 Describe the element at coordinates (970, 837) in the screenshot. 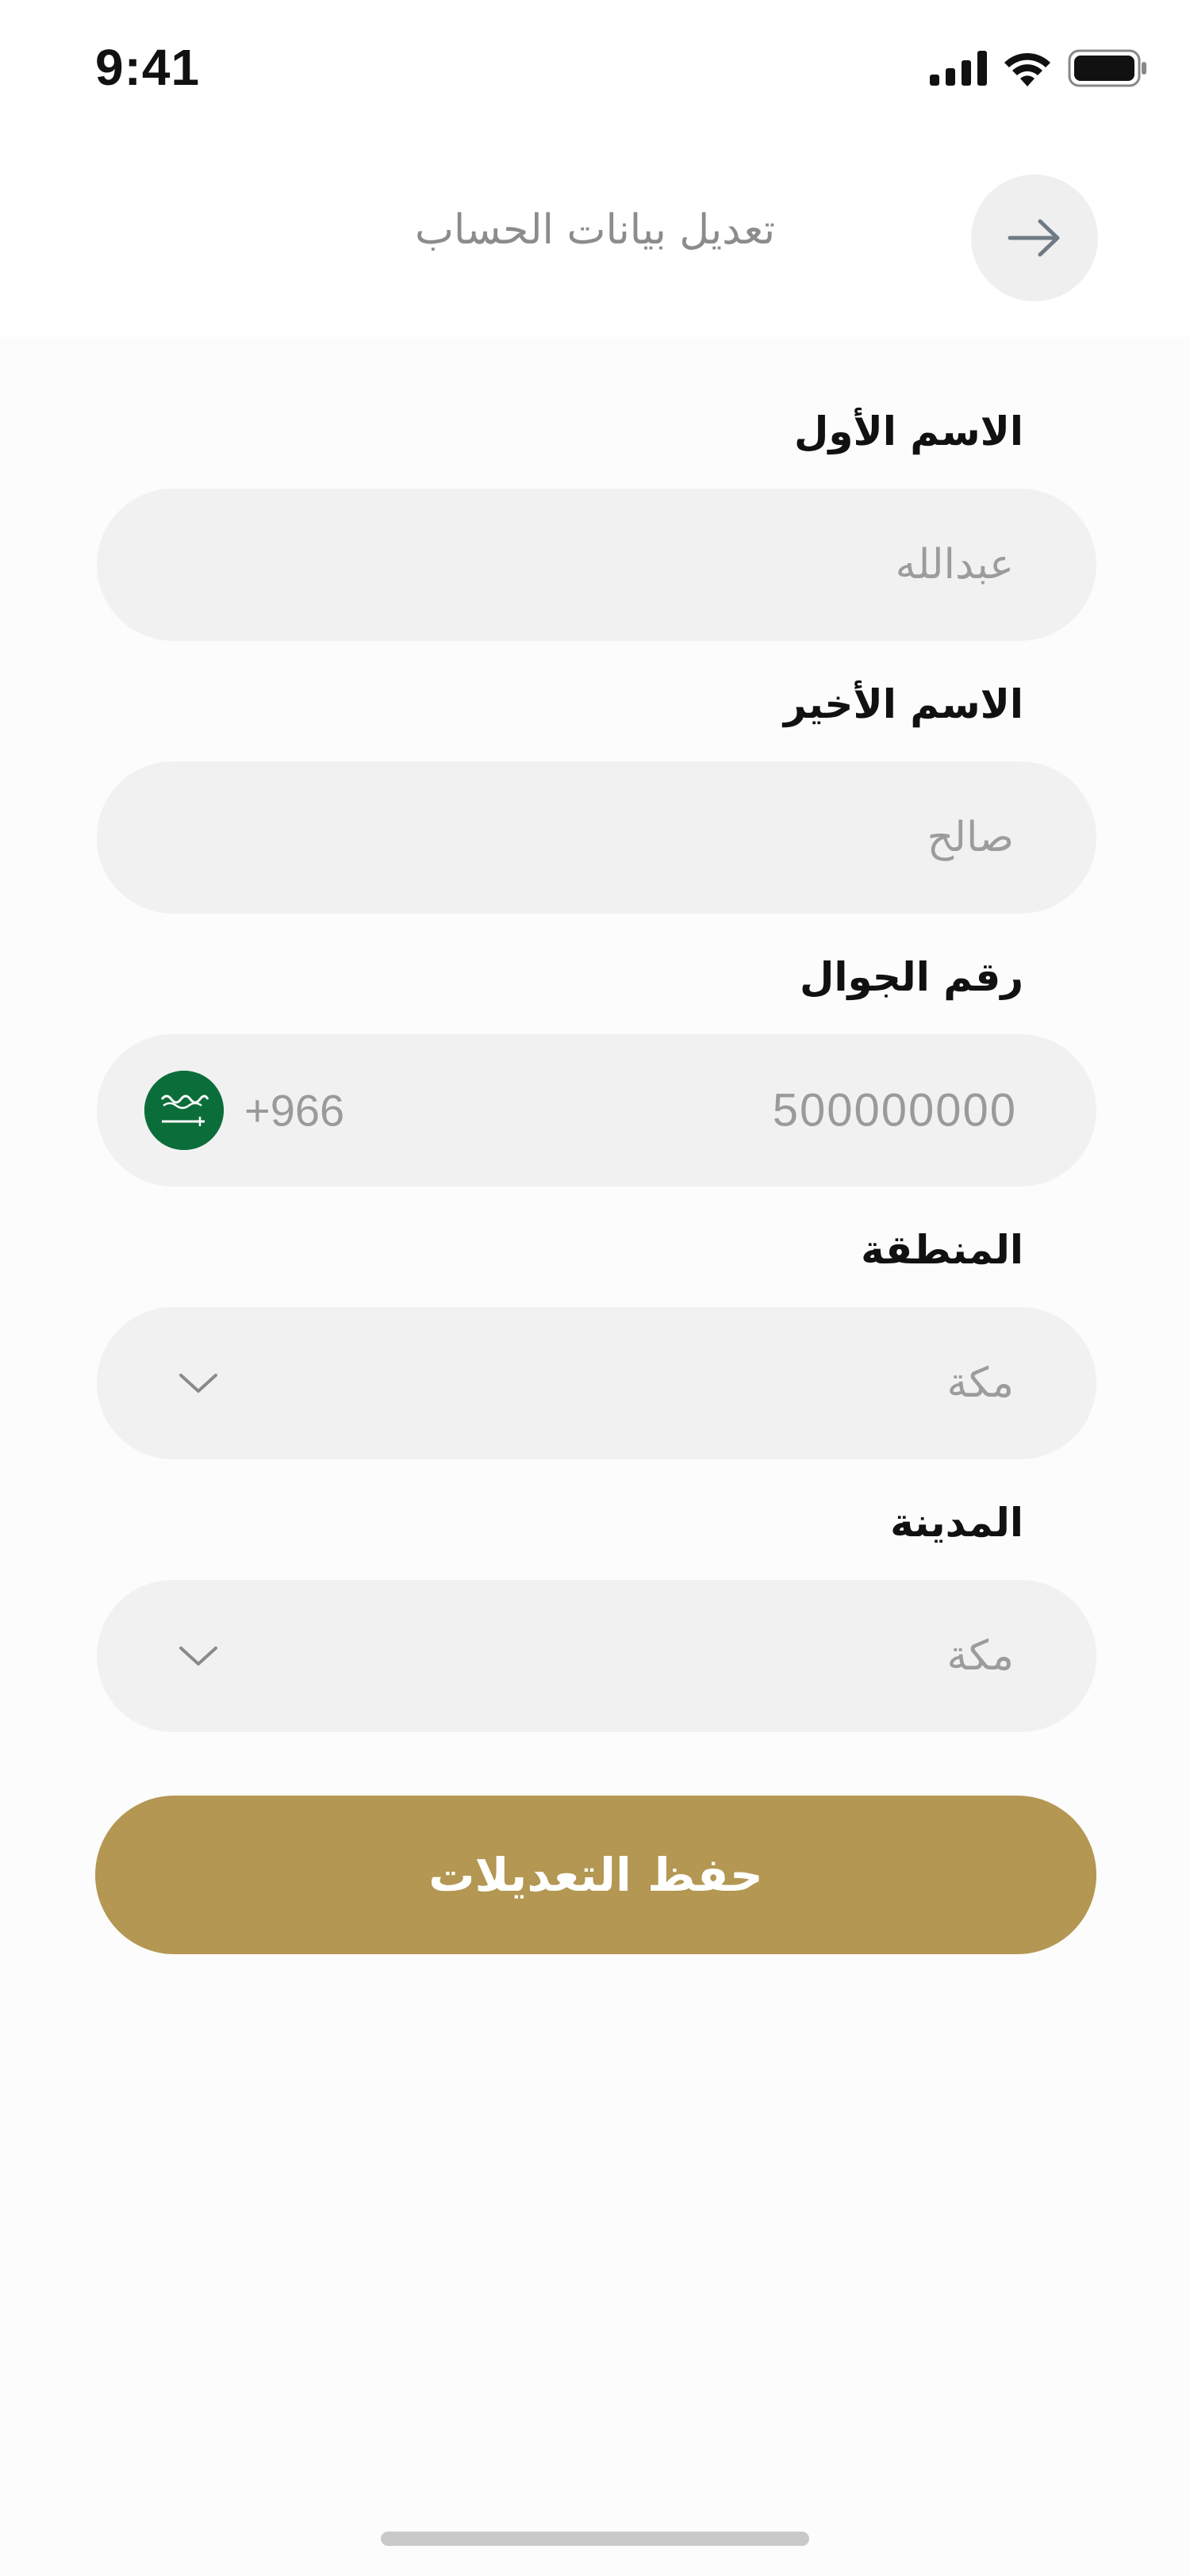

I see `last-name-value: صالح` at that location.